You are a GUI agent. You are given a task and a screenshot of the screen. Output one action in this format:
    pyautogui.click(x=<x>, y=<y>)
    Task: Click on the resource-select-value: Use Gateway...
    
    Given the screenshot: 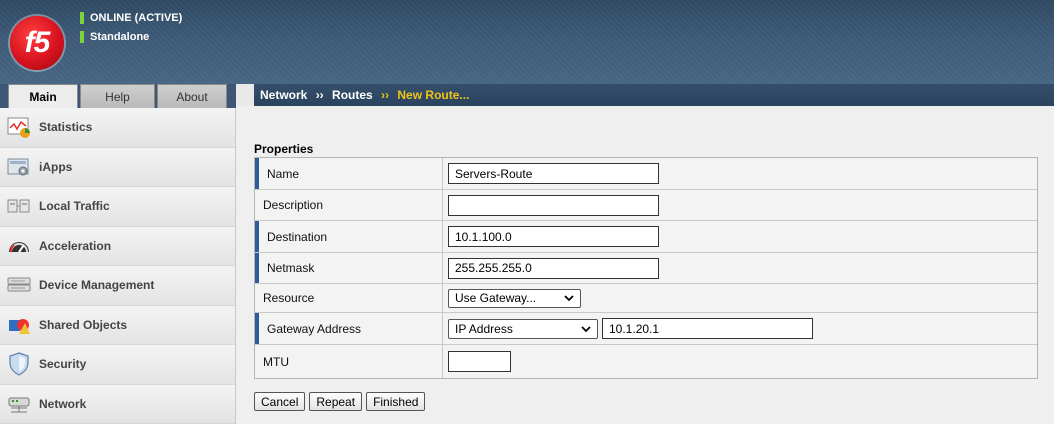 What is the action you would take?
    pyautogui.click(x=496, y=298)
    